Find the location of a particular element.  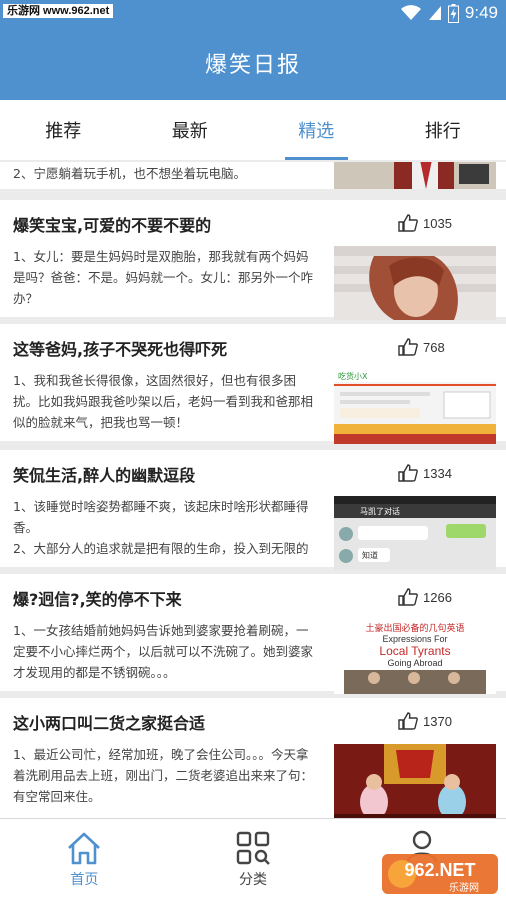

nav-category: 分类 is located at coordinates (253, 860).